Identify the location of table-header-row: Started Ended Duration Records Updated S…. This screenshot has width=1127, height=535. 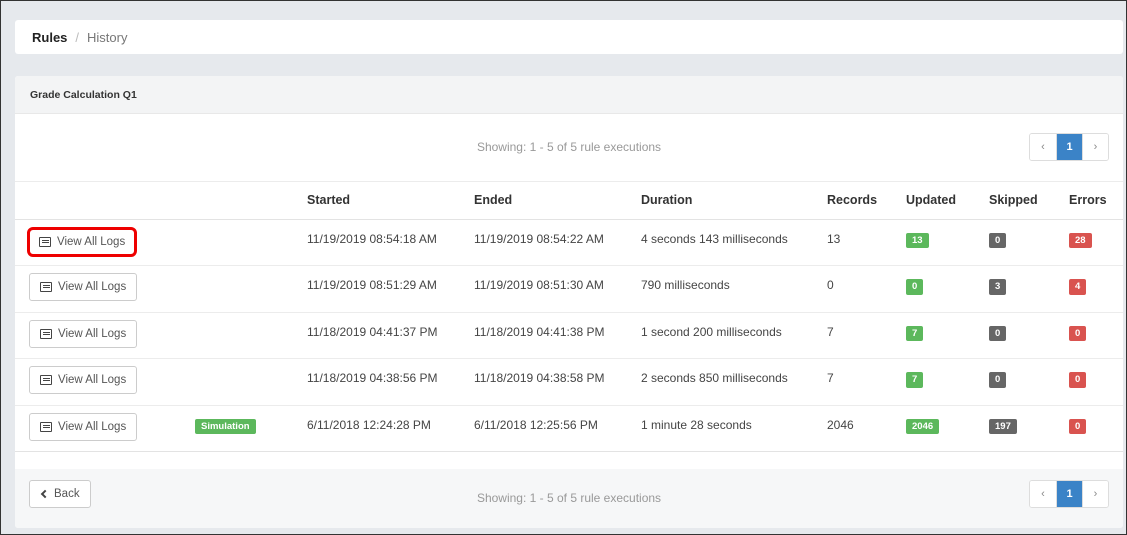
(569, 201).